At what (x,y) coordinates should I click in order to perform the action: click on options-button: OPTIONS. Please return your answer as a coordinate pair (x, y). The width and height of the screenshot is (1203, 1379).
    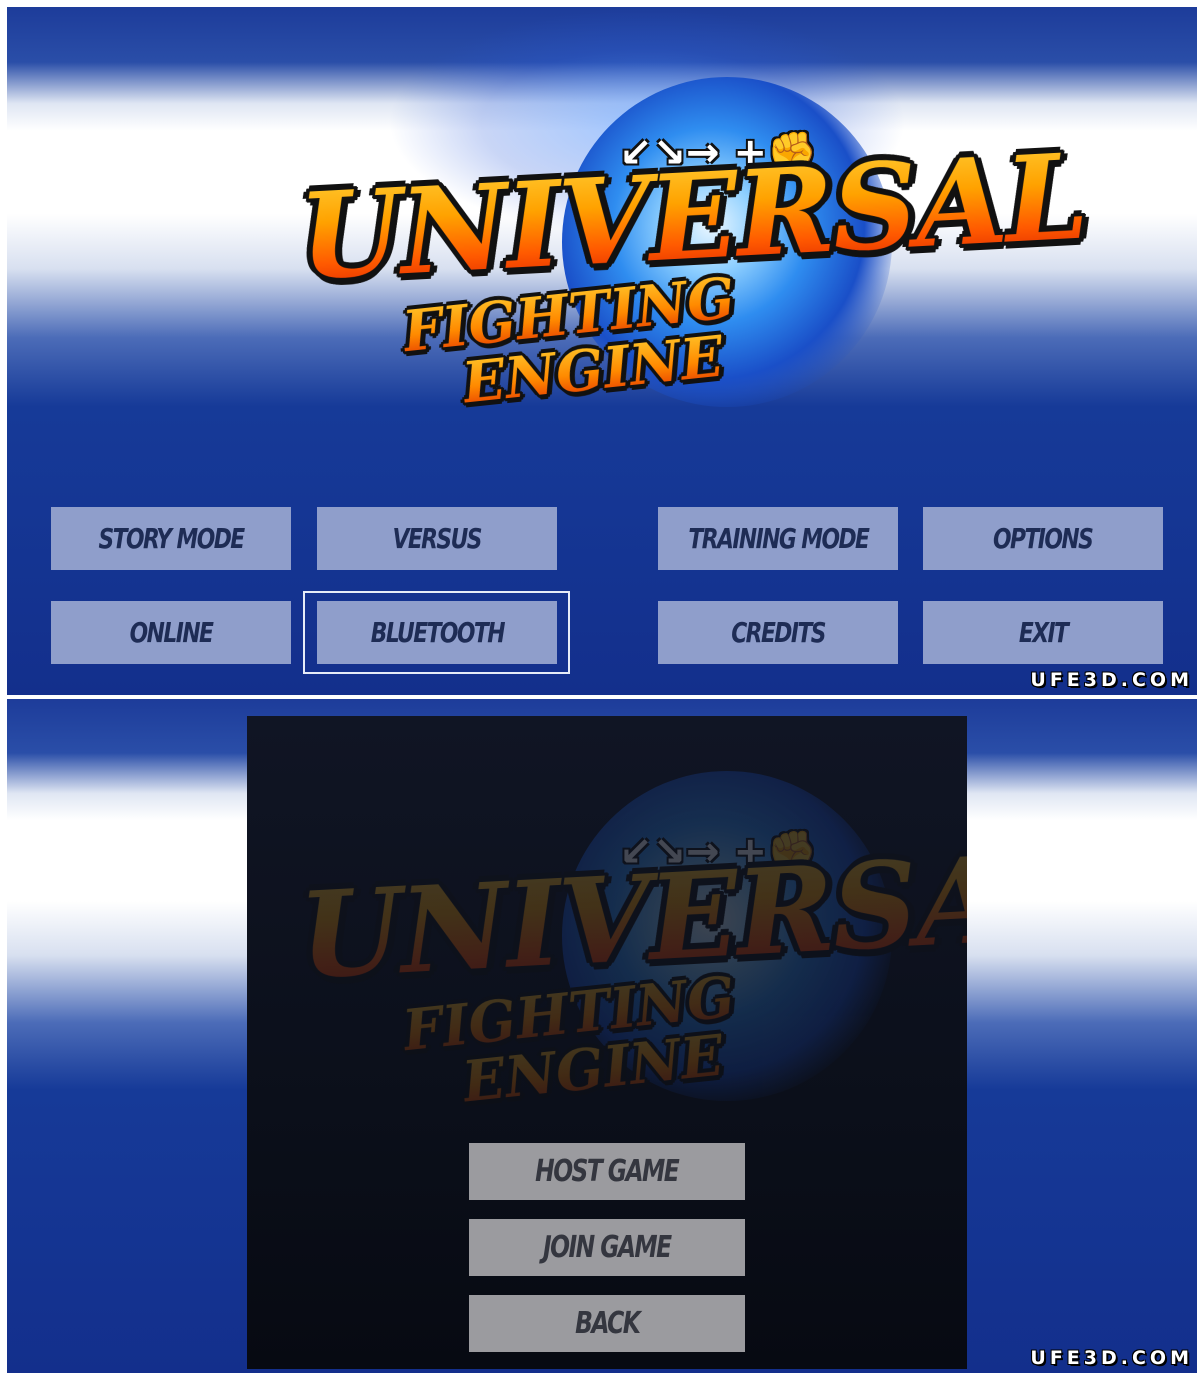
    Looking at the image, I should click on (1043, 538).